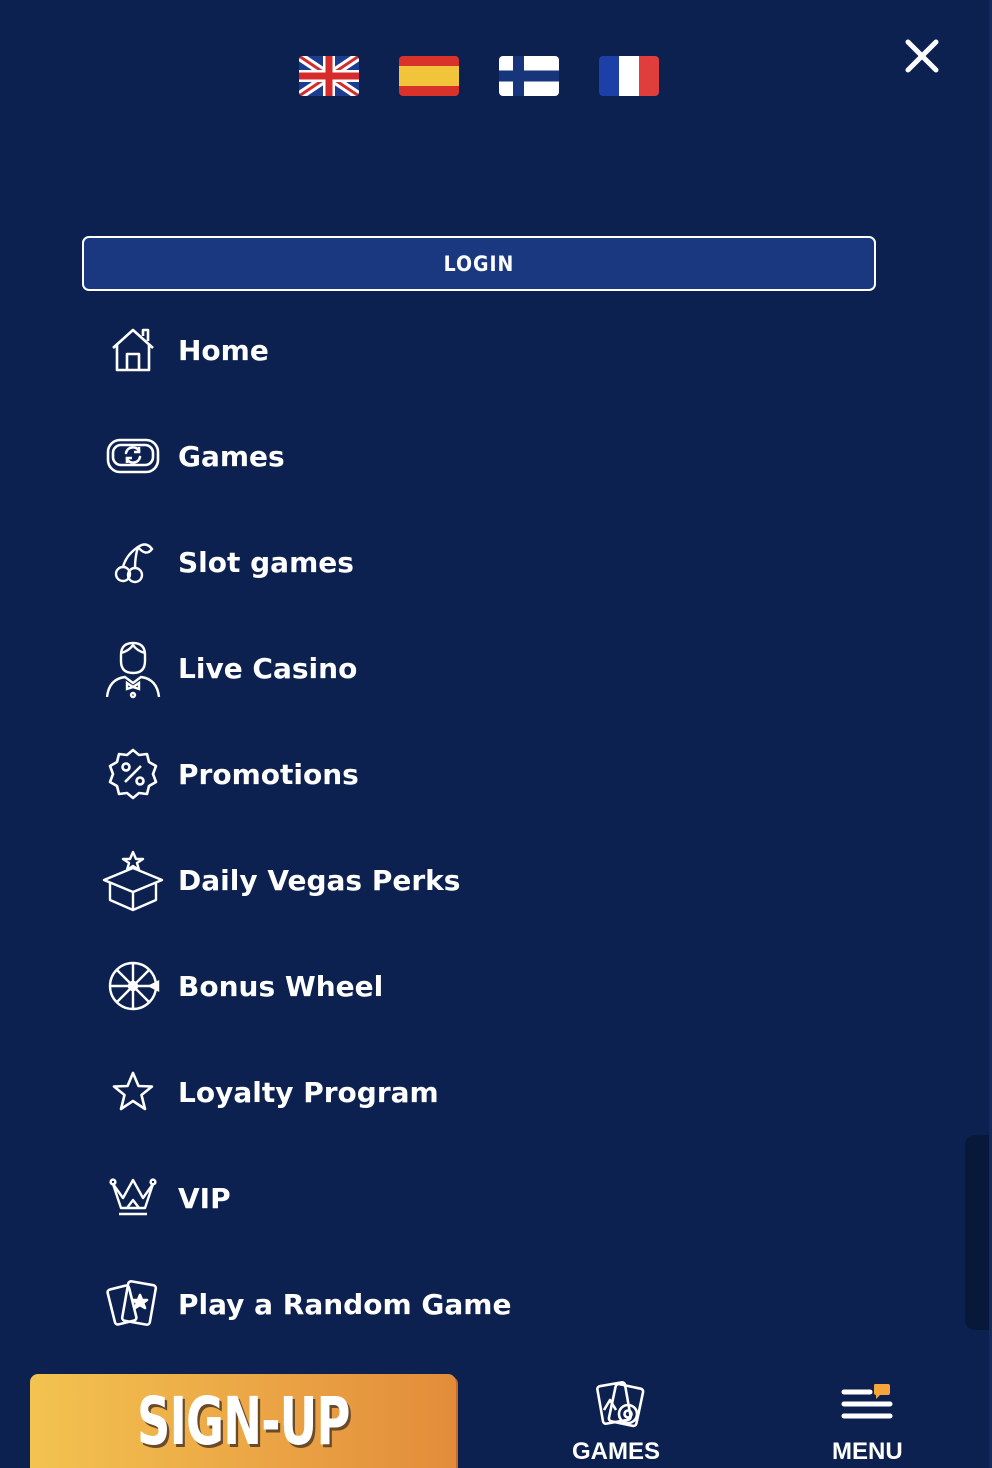  Describe the element at coordinates (133, 986) in the screenshot. I see `wheel-icon` at that location.